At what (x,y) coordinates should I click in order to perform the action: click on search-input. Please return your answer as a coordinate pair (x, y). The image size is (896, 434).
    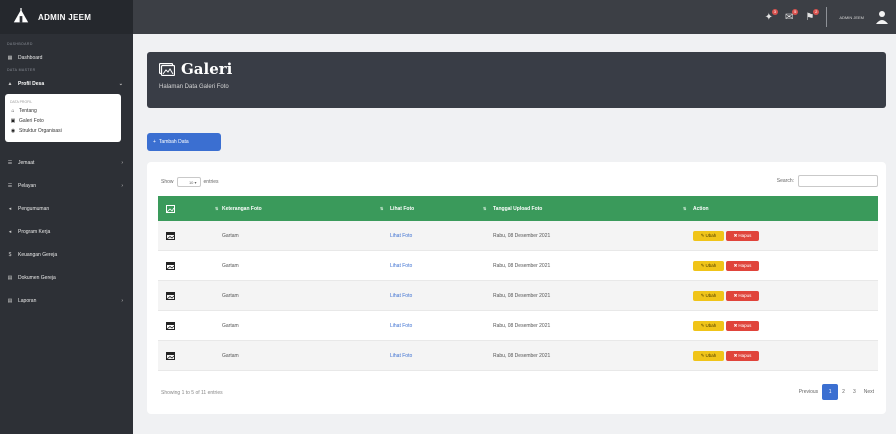
    Looking at the image, I should click on (838, 181).